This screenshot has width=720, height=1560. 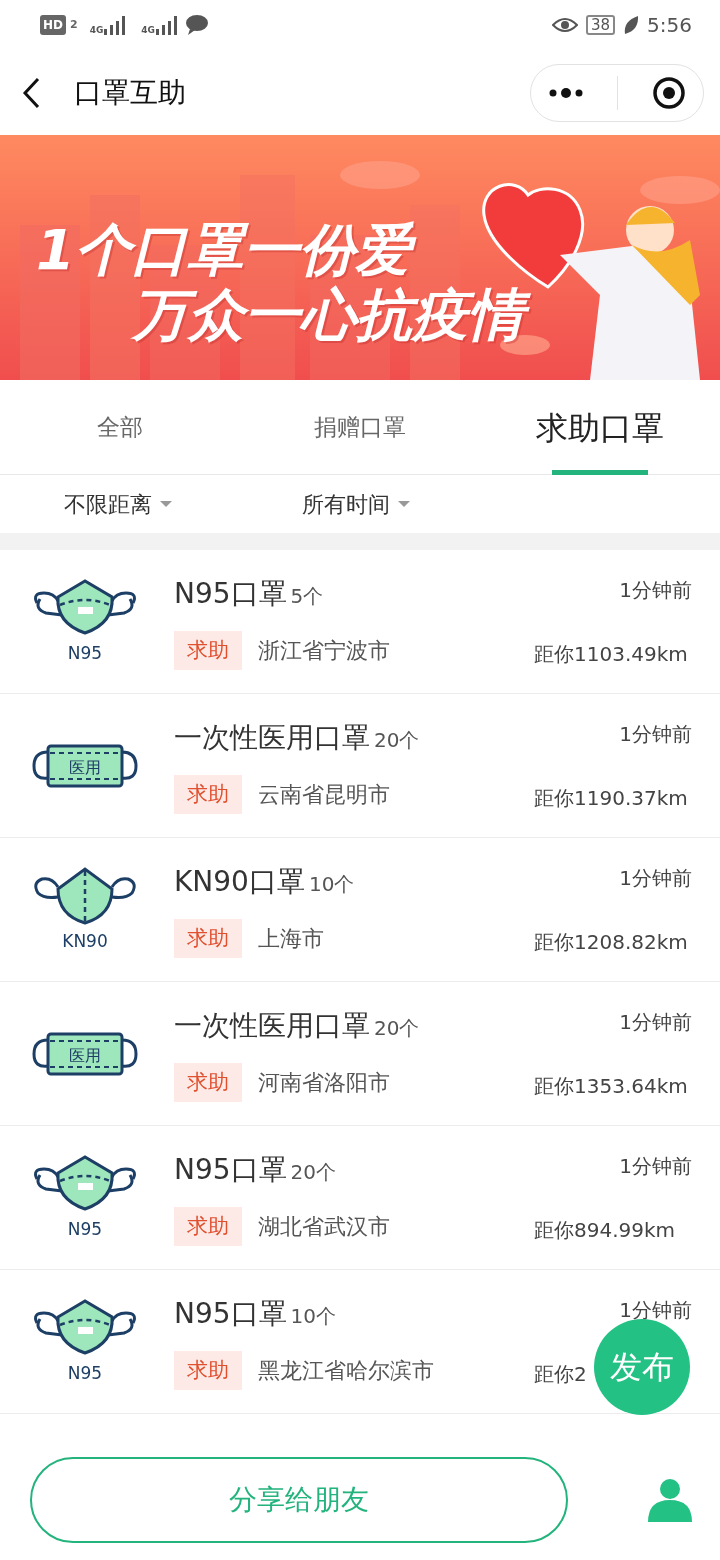 I want to click on close-target-icon, so click(x=669, y=92).